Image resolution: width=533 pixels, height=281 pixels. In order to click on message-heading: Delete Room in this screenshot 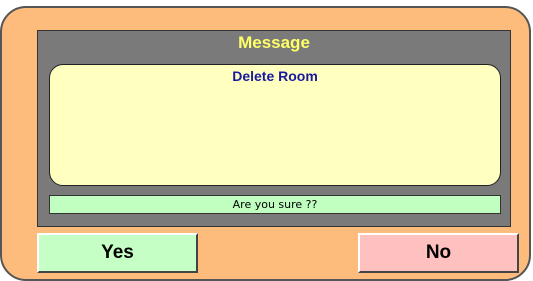, I will do `click(275, 76)`.